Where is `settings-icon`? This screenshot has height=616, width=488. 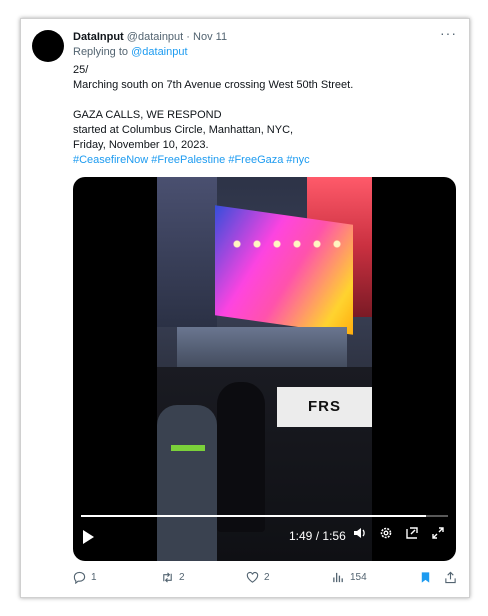 settings-icon is located at coordinates (386, 534).